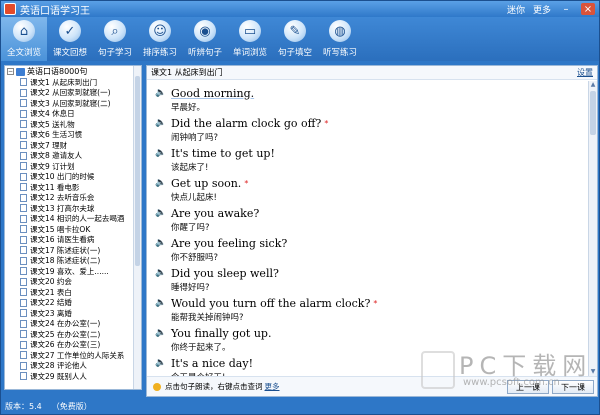  Describe the element at coordinates (62, 208) in the screenshot. I see `tree-lesson-label: 课文13 打高尔夫球` at that location.